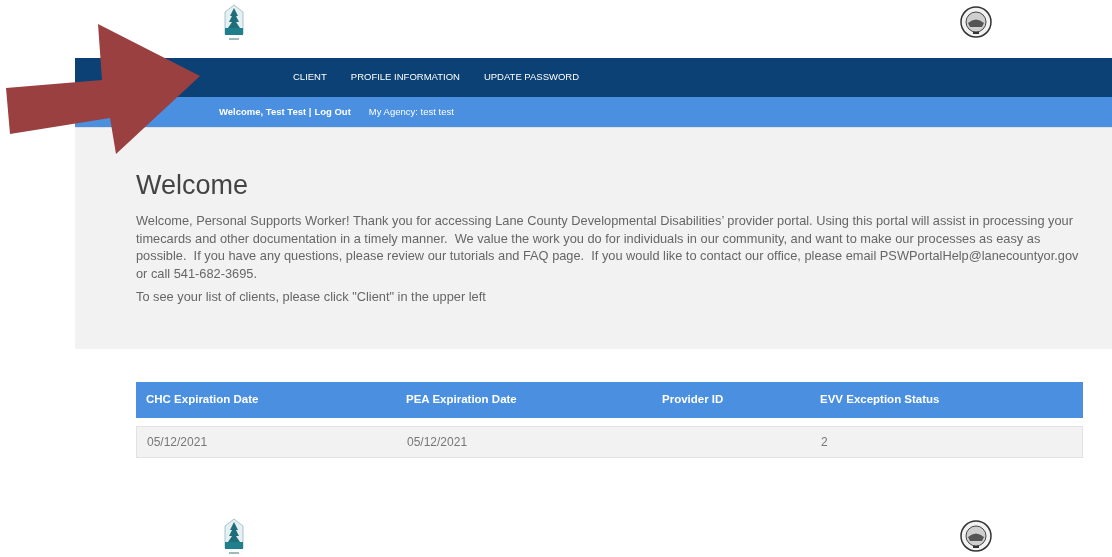  I want to click on welcome-heading: Welcome, so click(193, 185).